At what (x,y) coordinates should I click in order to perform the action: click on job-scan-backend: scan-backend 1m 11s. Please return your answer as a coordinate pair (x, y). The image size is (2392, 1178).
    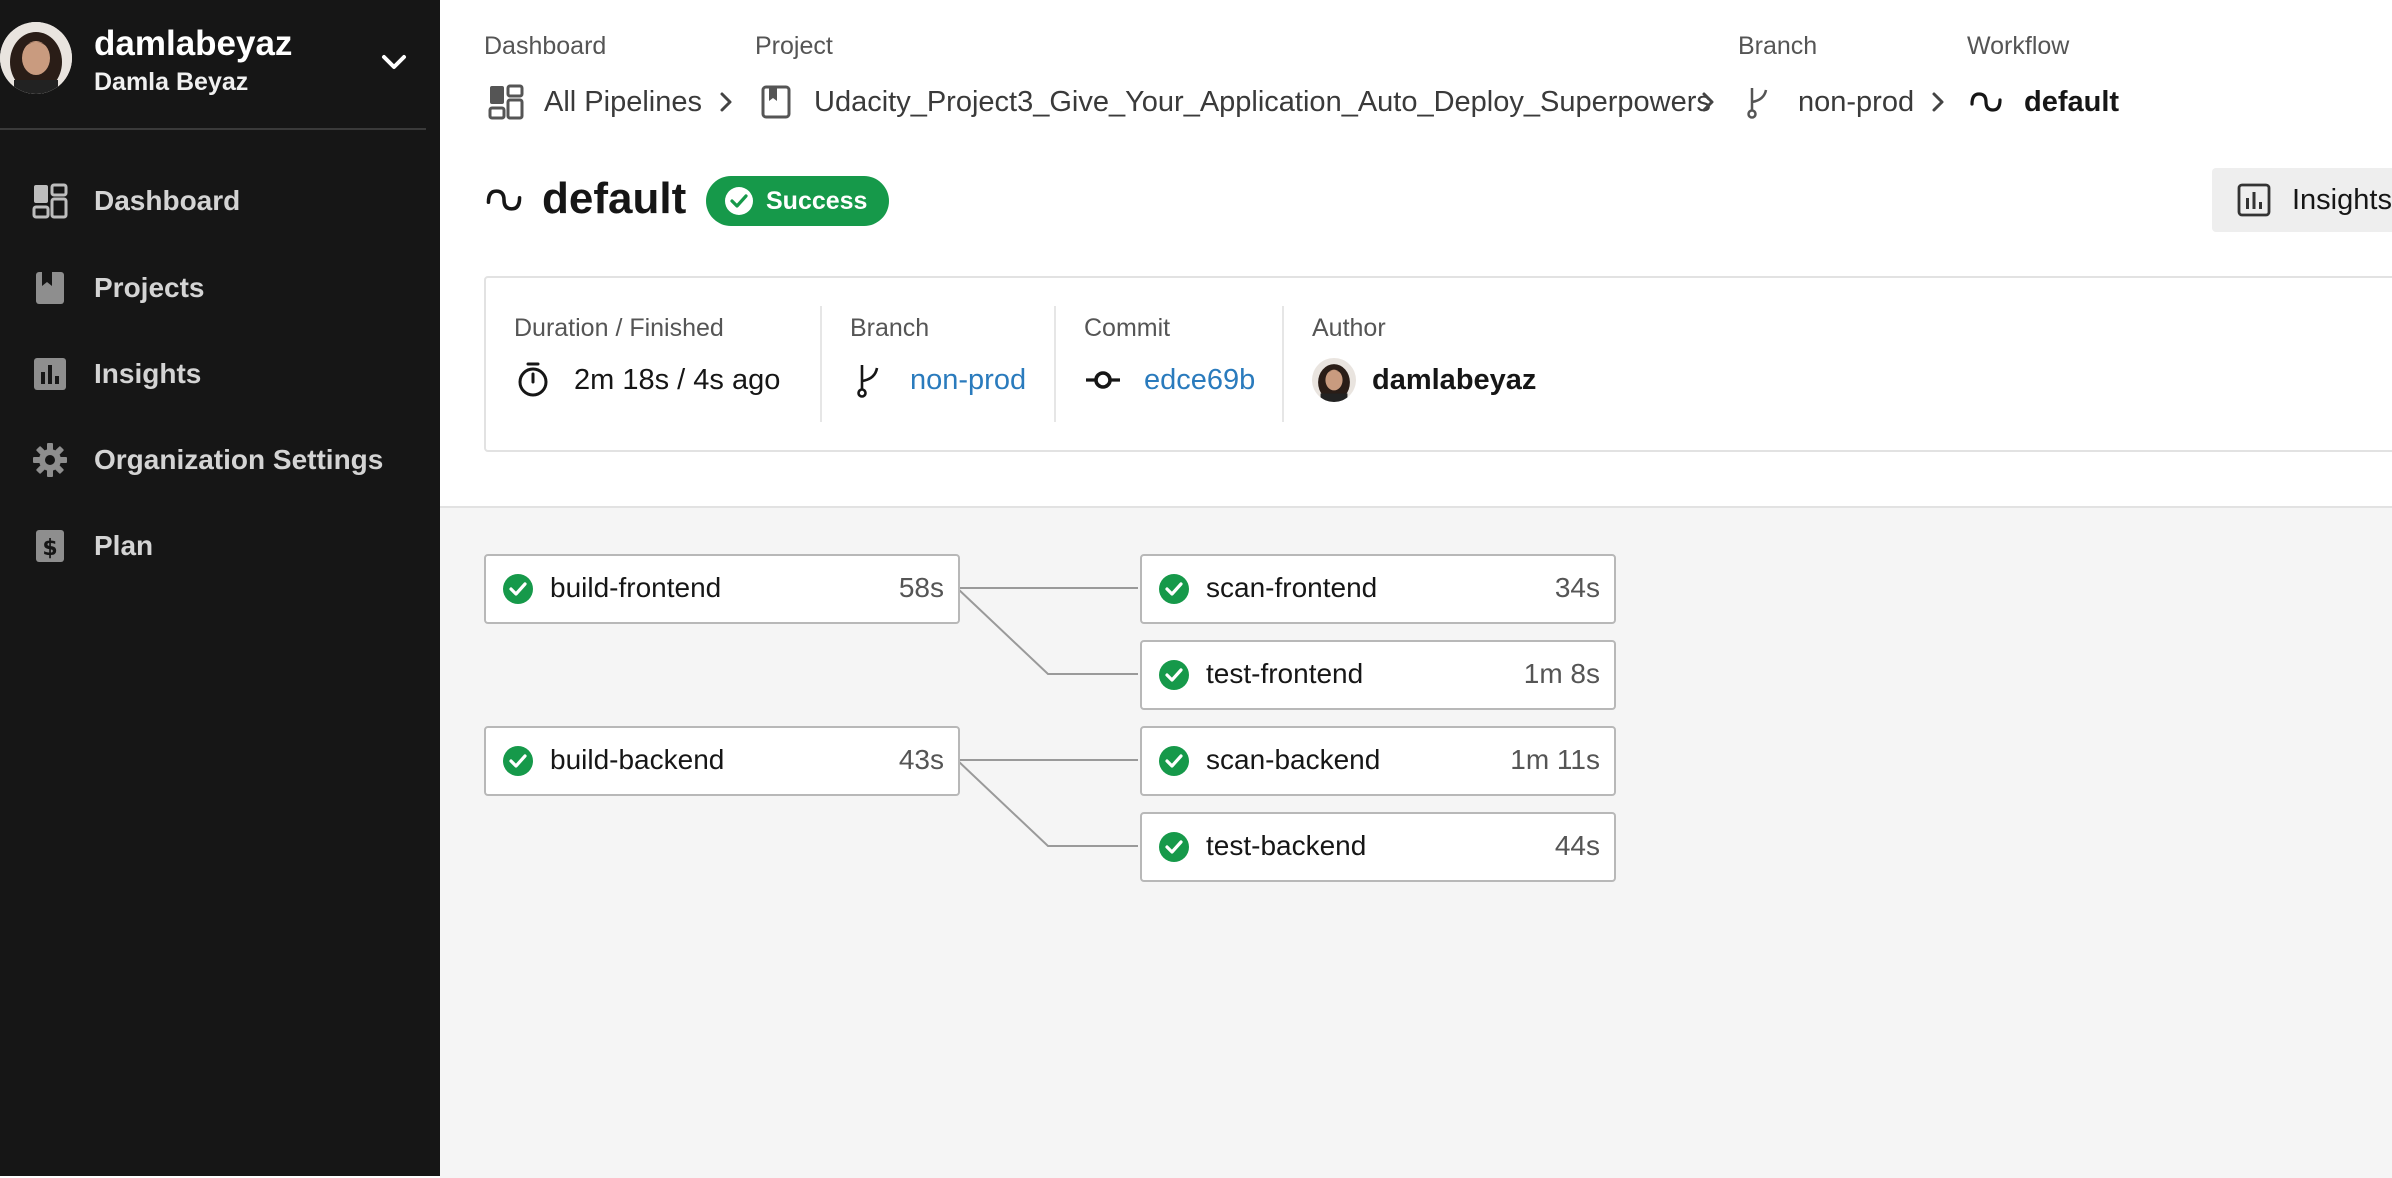
    Looking at the image, I should click on (1378, 761).